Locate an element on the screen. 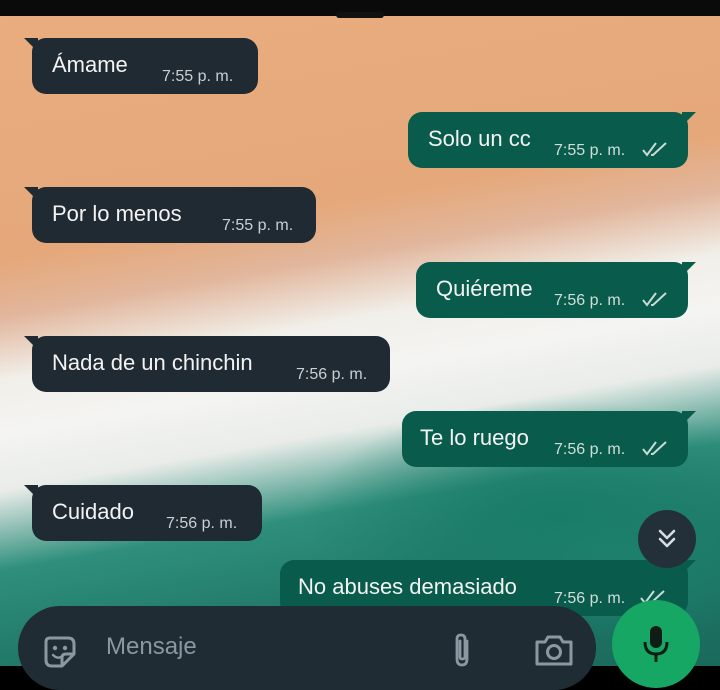 This screenshot has width=720, height=690. message-text: Solo un cc is located at coordinates (479, 138).